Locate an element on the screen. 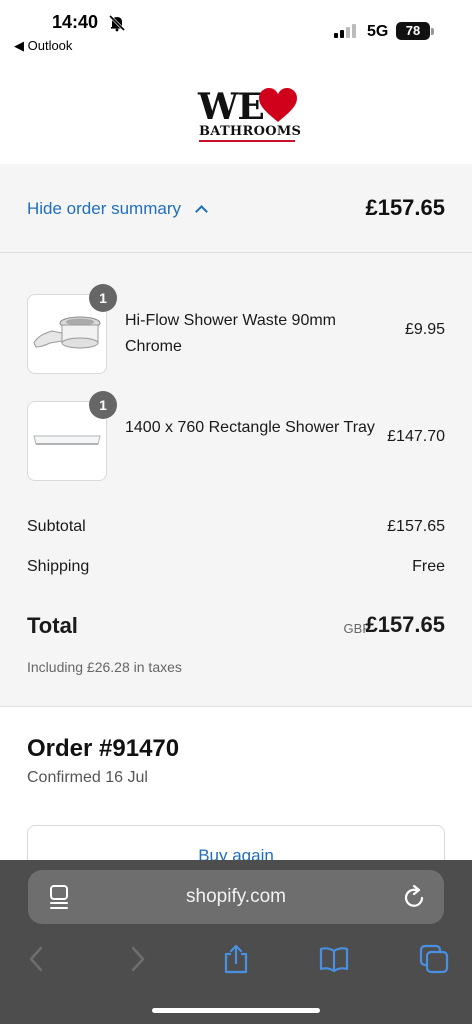  line-item: 1 Hi-Flow Shower Waste 90mm Chrome £9.95 is located at coordinates (236, 329).